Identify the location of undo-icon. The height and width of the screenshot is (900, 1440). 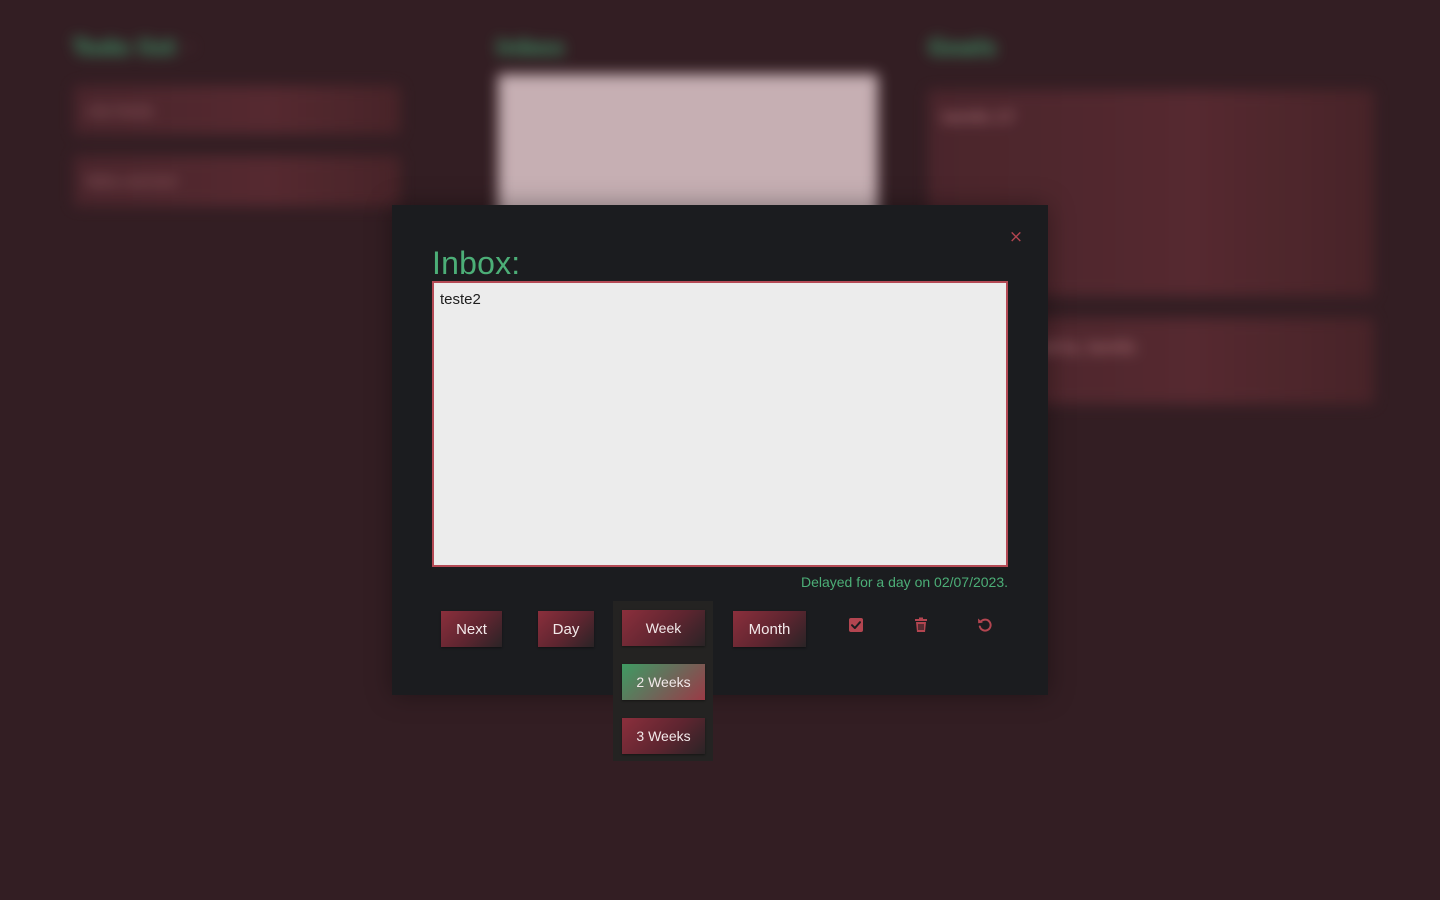
(985, 625).